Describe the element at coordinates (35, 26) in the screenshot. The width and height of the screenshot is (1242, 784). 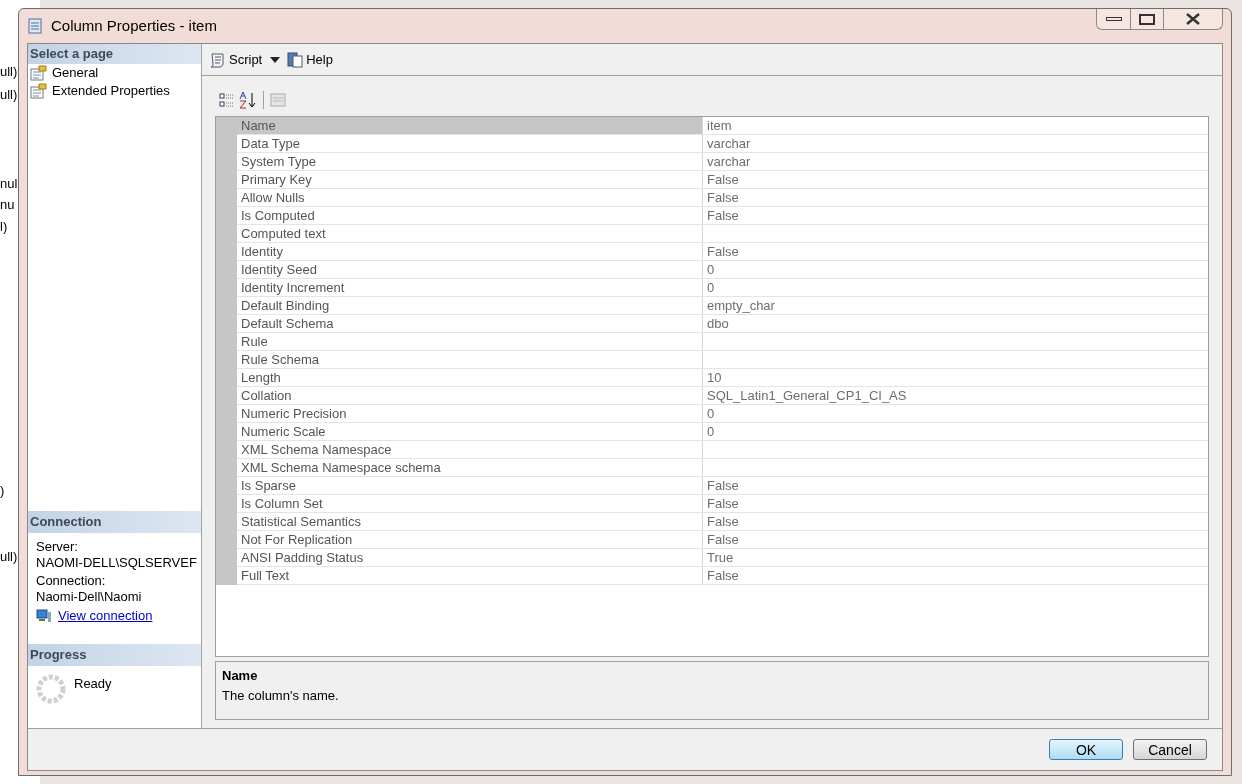
I see `window-icon` at that location.